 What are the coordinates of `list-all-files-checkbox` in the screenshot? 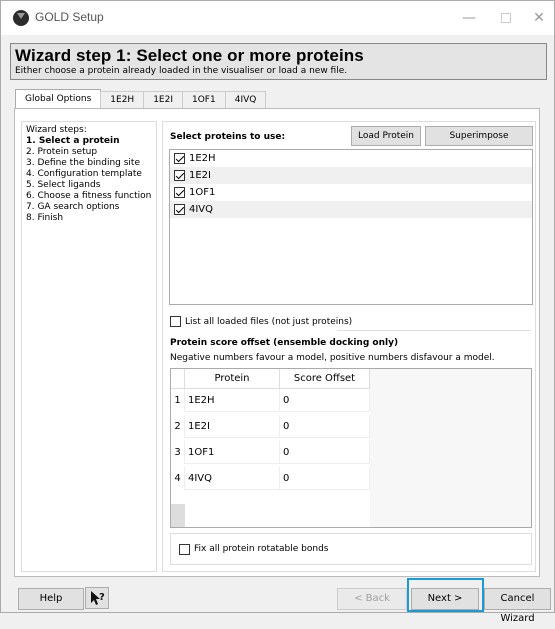 It's located at (175, 321).